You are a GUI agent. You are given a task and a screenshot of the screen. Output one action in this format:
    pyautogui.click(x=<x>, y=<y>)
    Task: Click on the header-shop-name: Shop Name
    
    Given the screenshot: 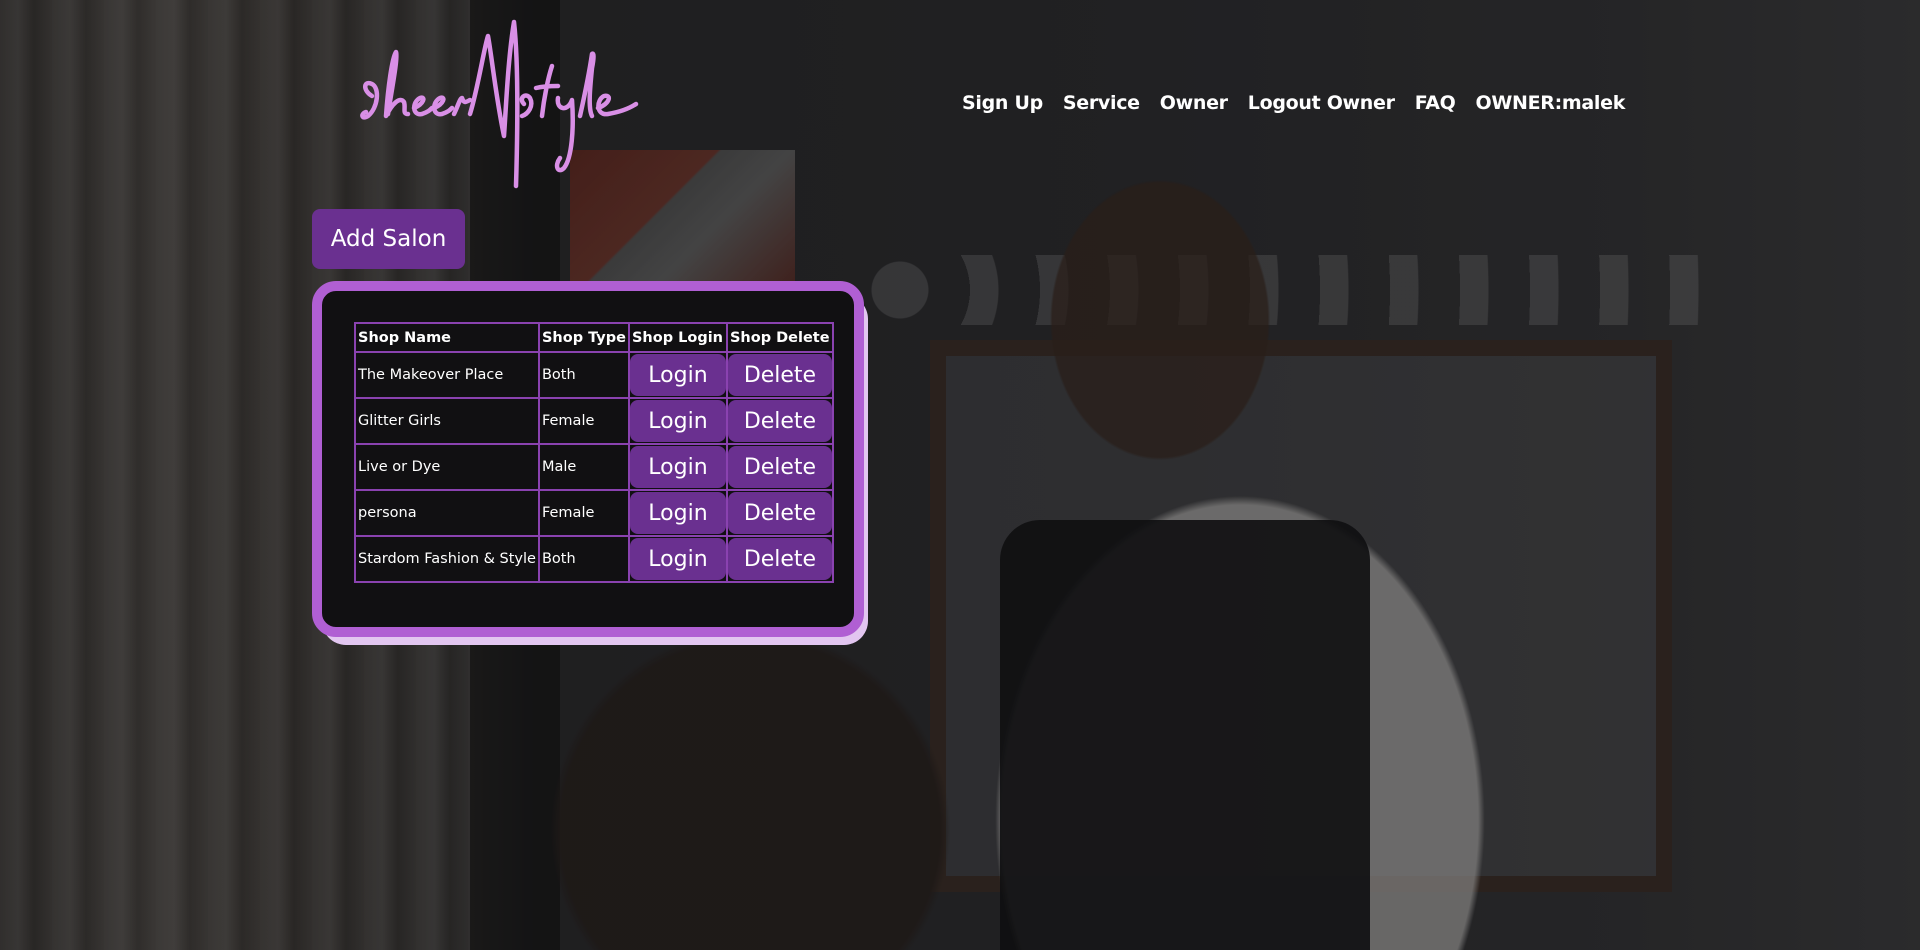 What is the action you would take?
    pyautogui.click(x=447, y=337)
    